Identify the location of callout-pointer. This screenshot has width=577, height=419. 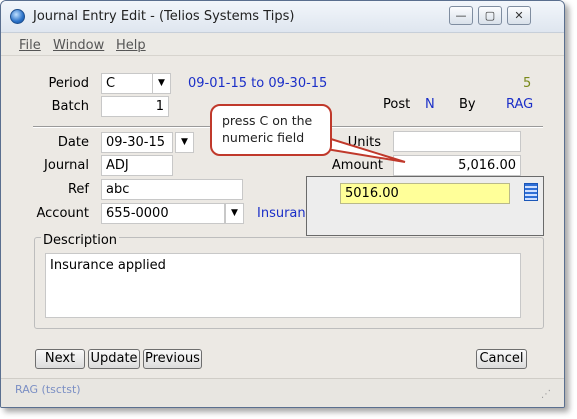
(361, 148).